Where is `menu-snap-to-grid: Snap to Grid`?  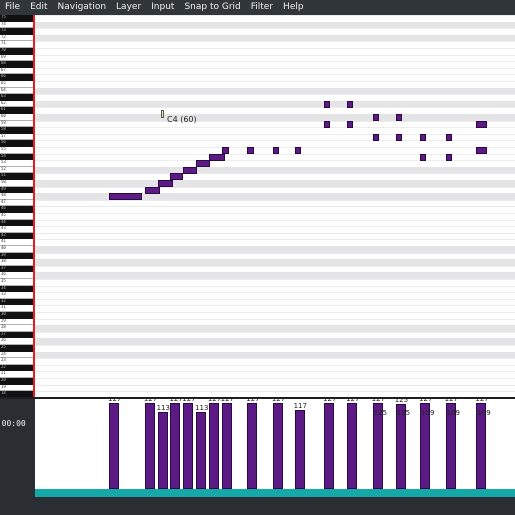 menu-snap-to-grid: Snap to Grid is located at coordinates (212, 7).